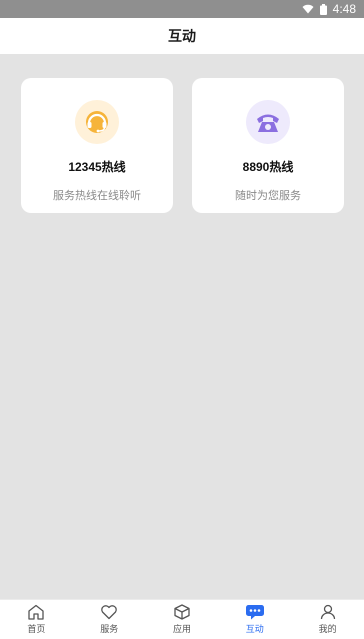 The height and width of the screenshot is (639, 364). What do you see at coordinates (97, 122) in the screenshot?
I see `headset-icon` at bounding box center [97, 122].